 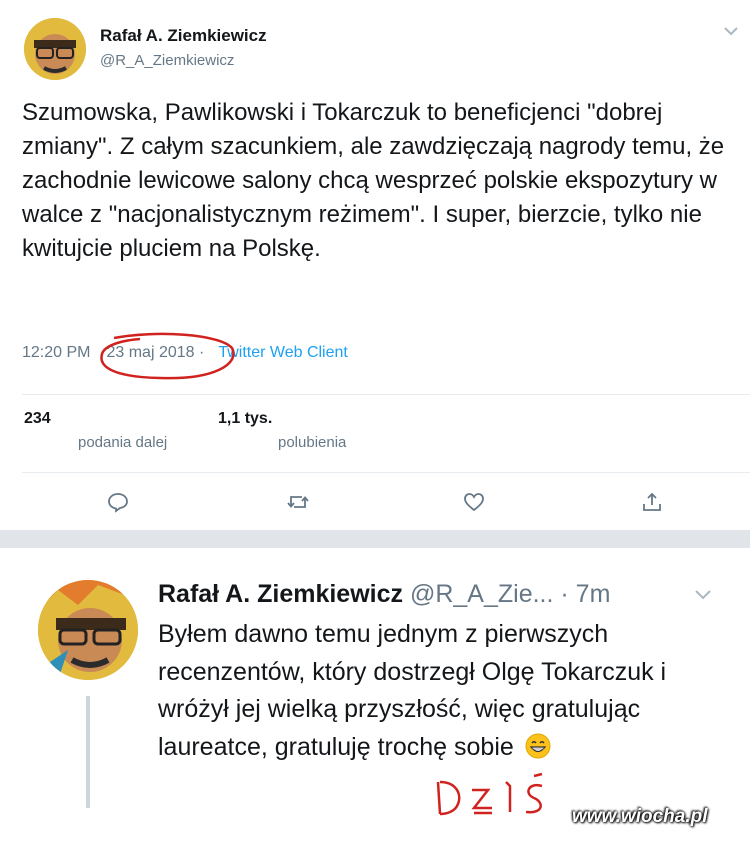 I want to click on author-avatar, so click(x=55, y=49).